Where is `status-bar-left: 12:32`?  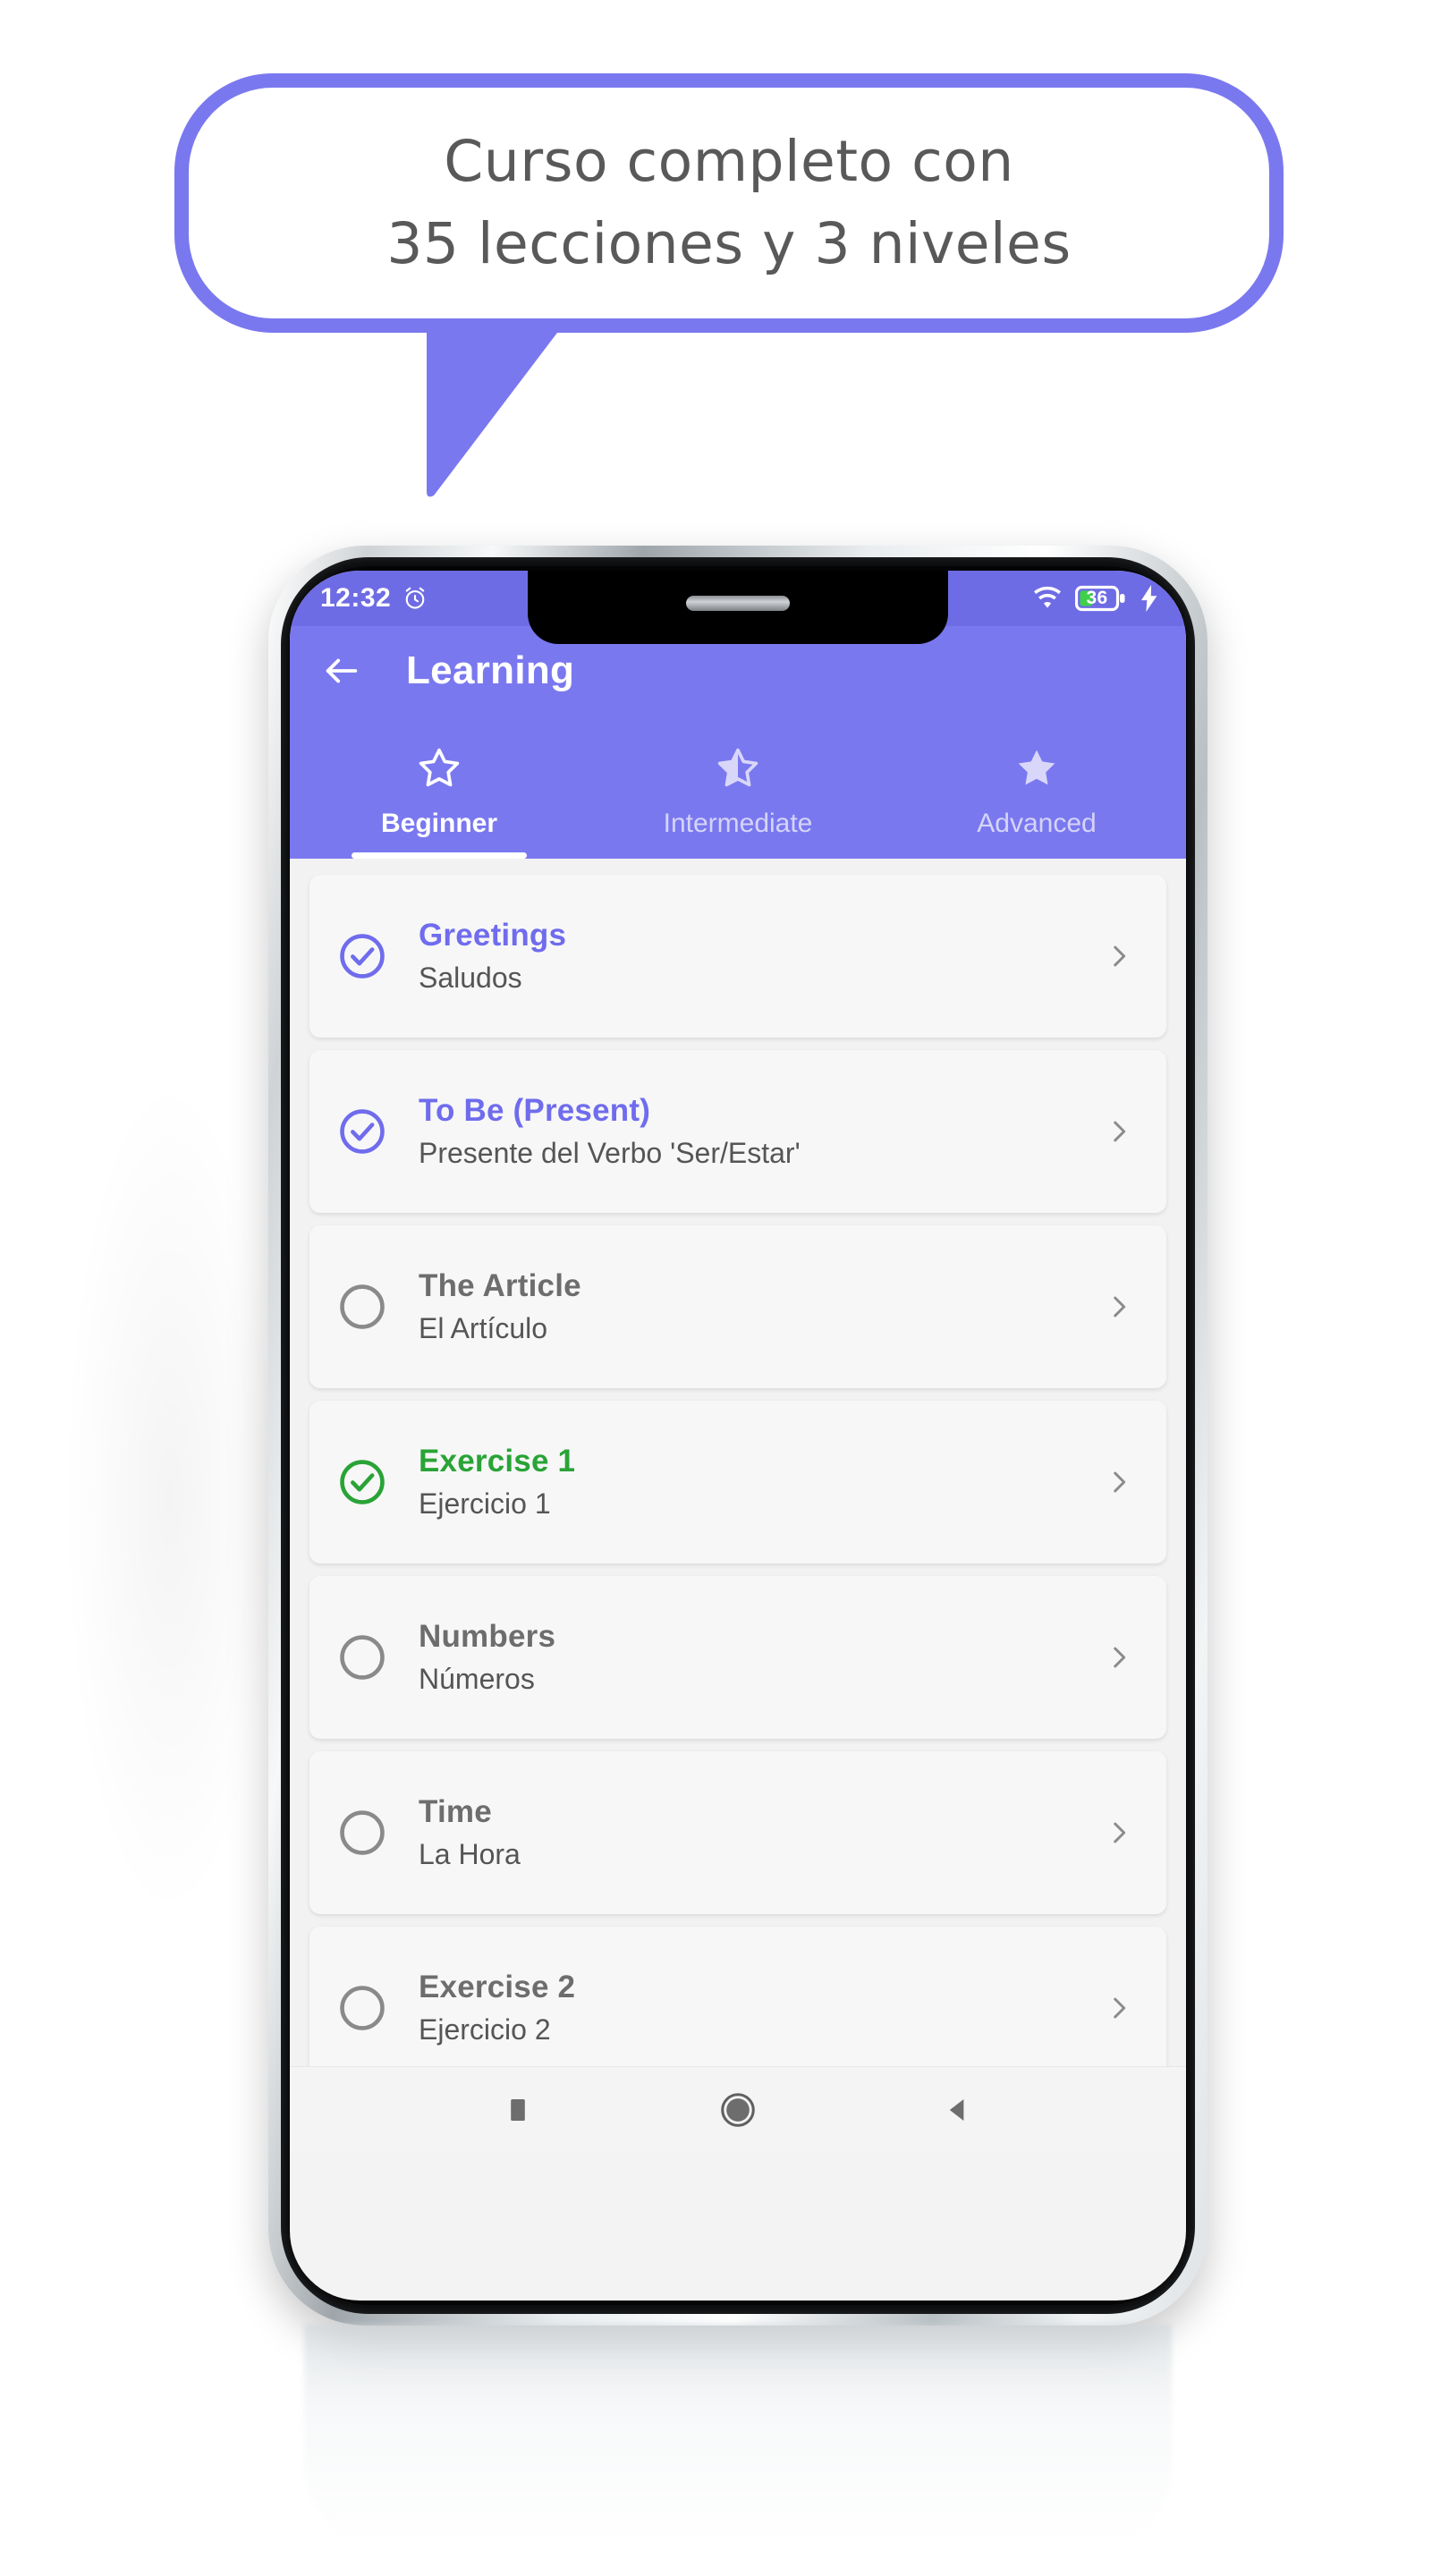 status-bar-left: 12:32 is located at coordinates (359, 598).